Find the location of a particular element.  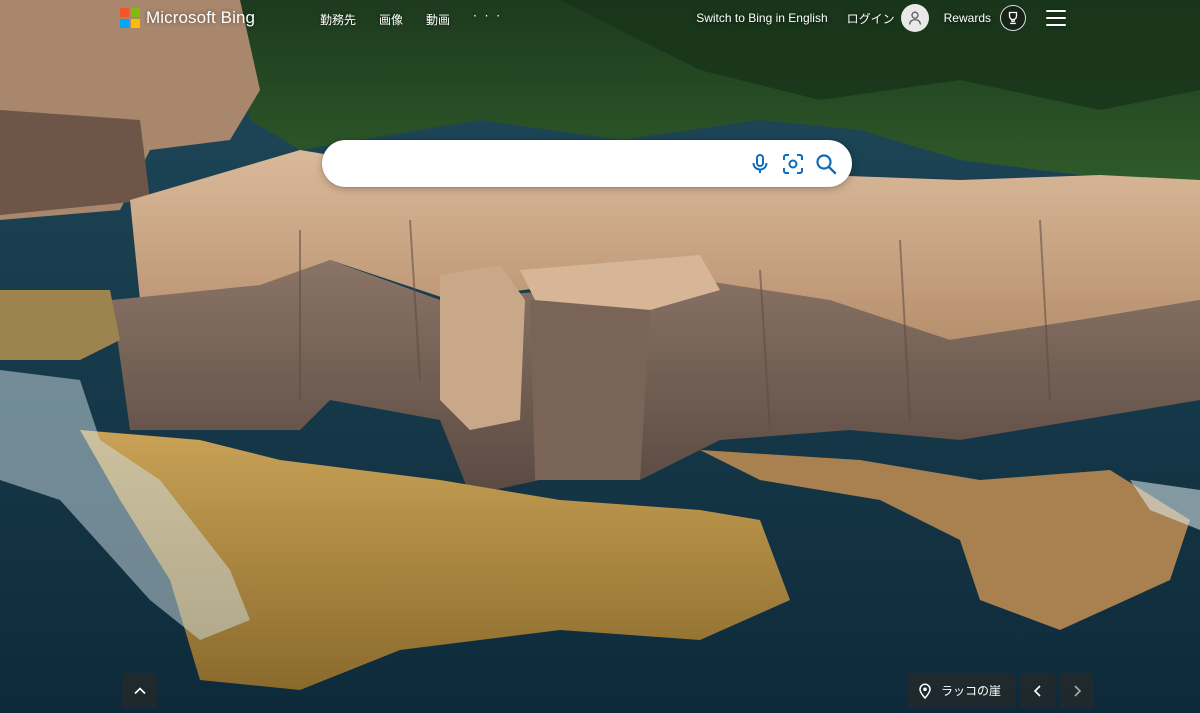

logo-square-red is located at coordinates (124, 12).